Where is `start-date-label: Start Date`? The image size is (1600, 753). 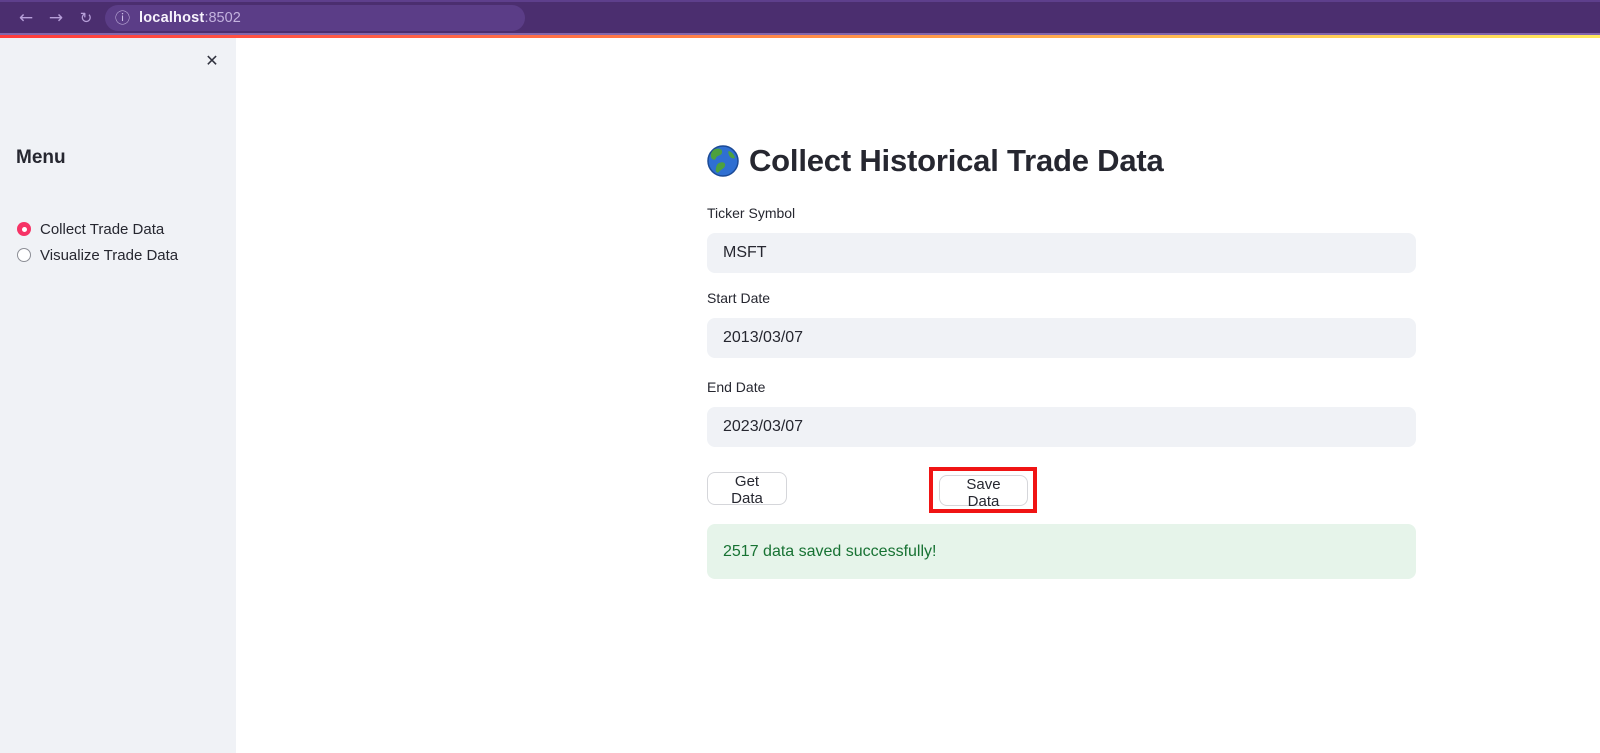 start-date-label: Start Date is located at coordinates (739, 298).